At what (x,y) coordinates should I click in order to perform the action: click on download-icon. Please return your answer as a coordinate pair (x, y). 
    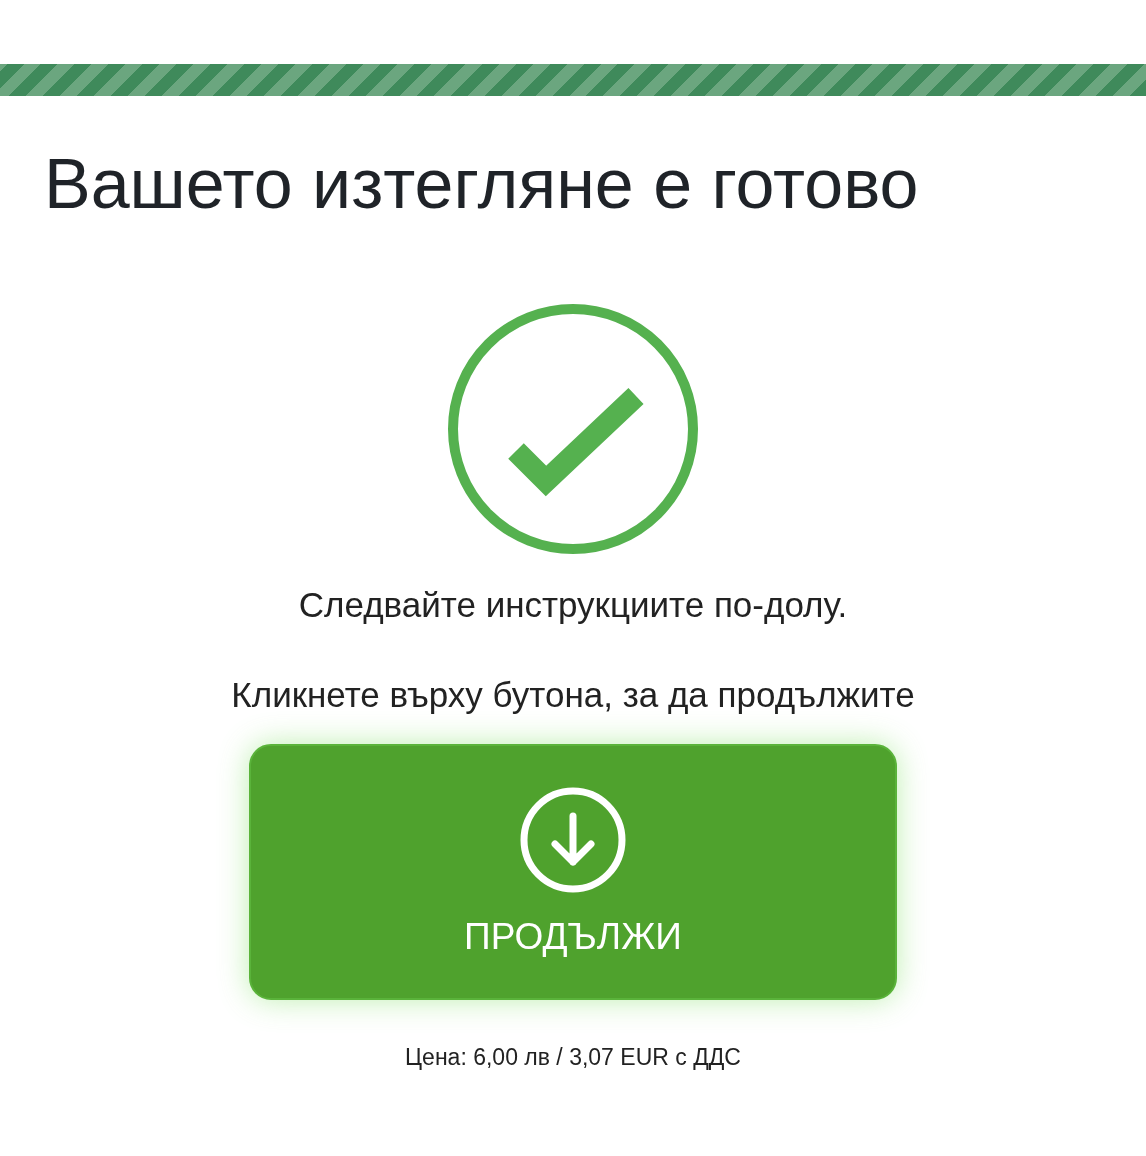
    Looking at the image, I should click on (573, 840).